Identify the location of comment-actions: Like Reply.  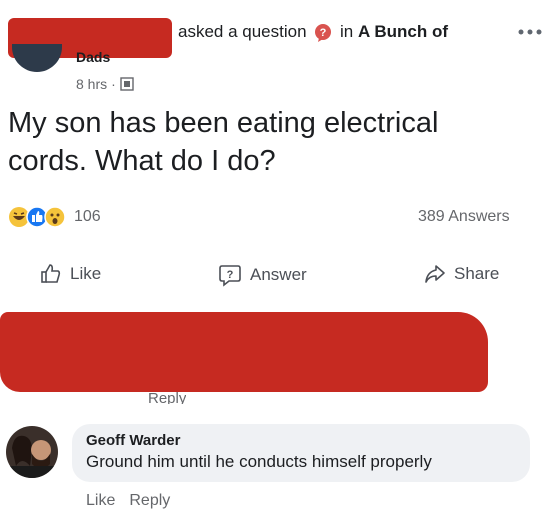
(128, 501).